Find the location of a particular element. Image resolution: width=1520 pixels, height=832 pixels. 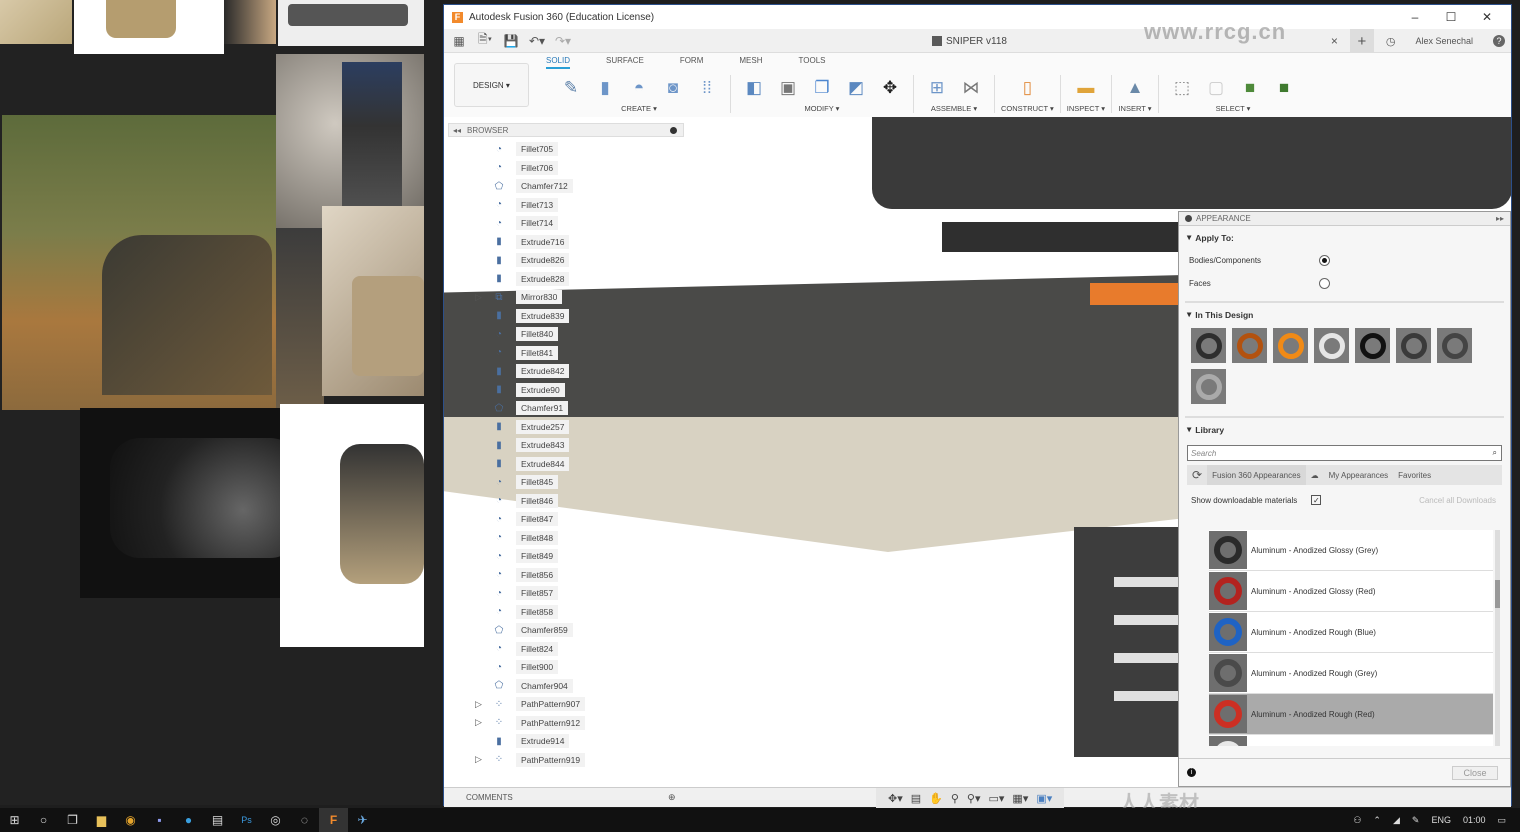

press-pull-icon: ◧ is located at coordinates (754, 88).